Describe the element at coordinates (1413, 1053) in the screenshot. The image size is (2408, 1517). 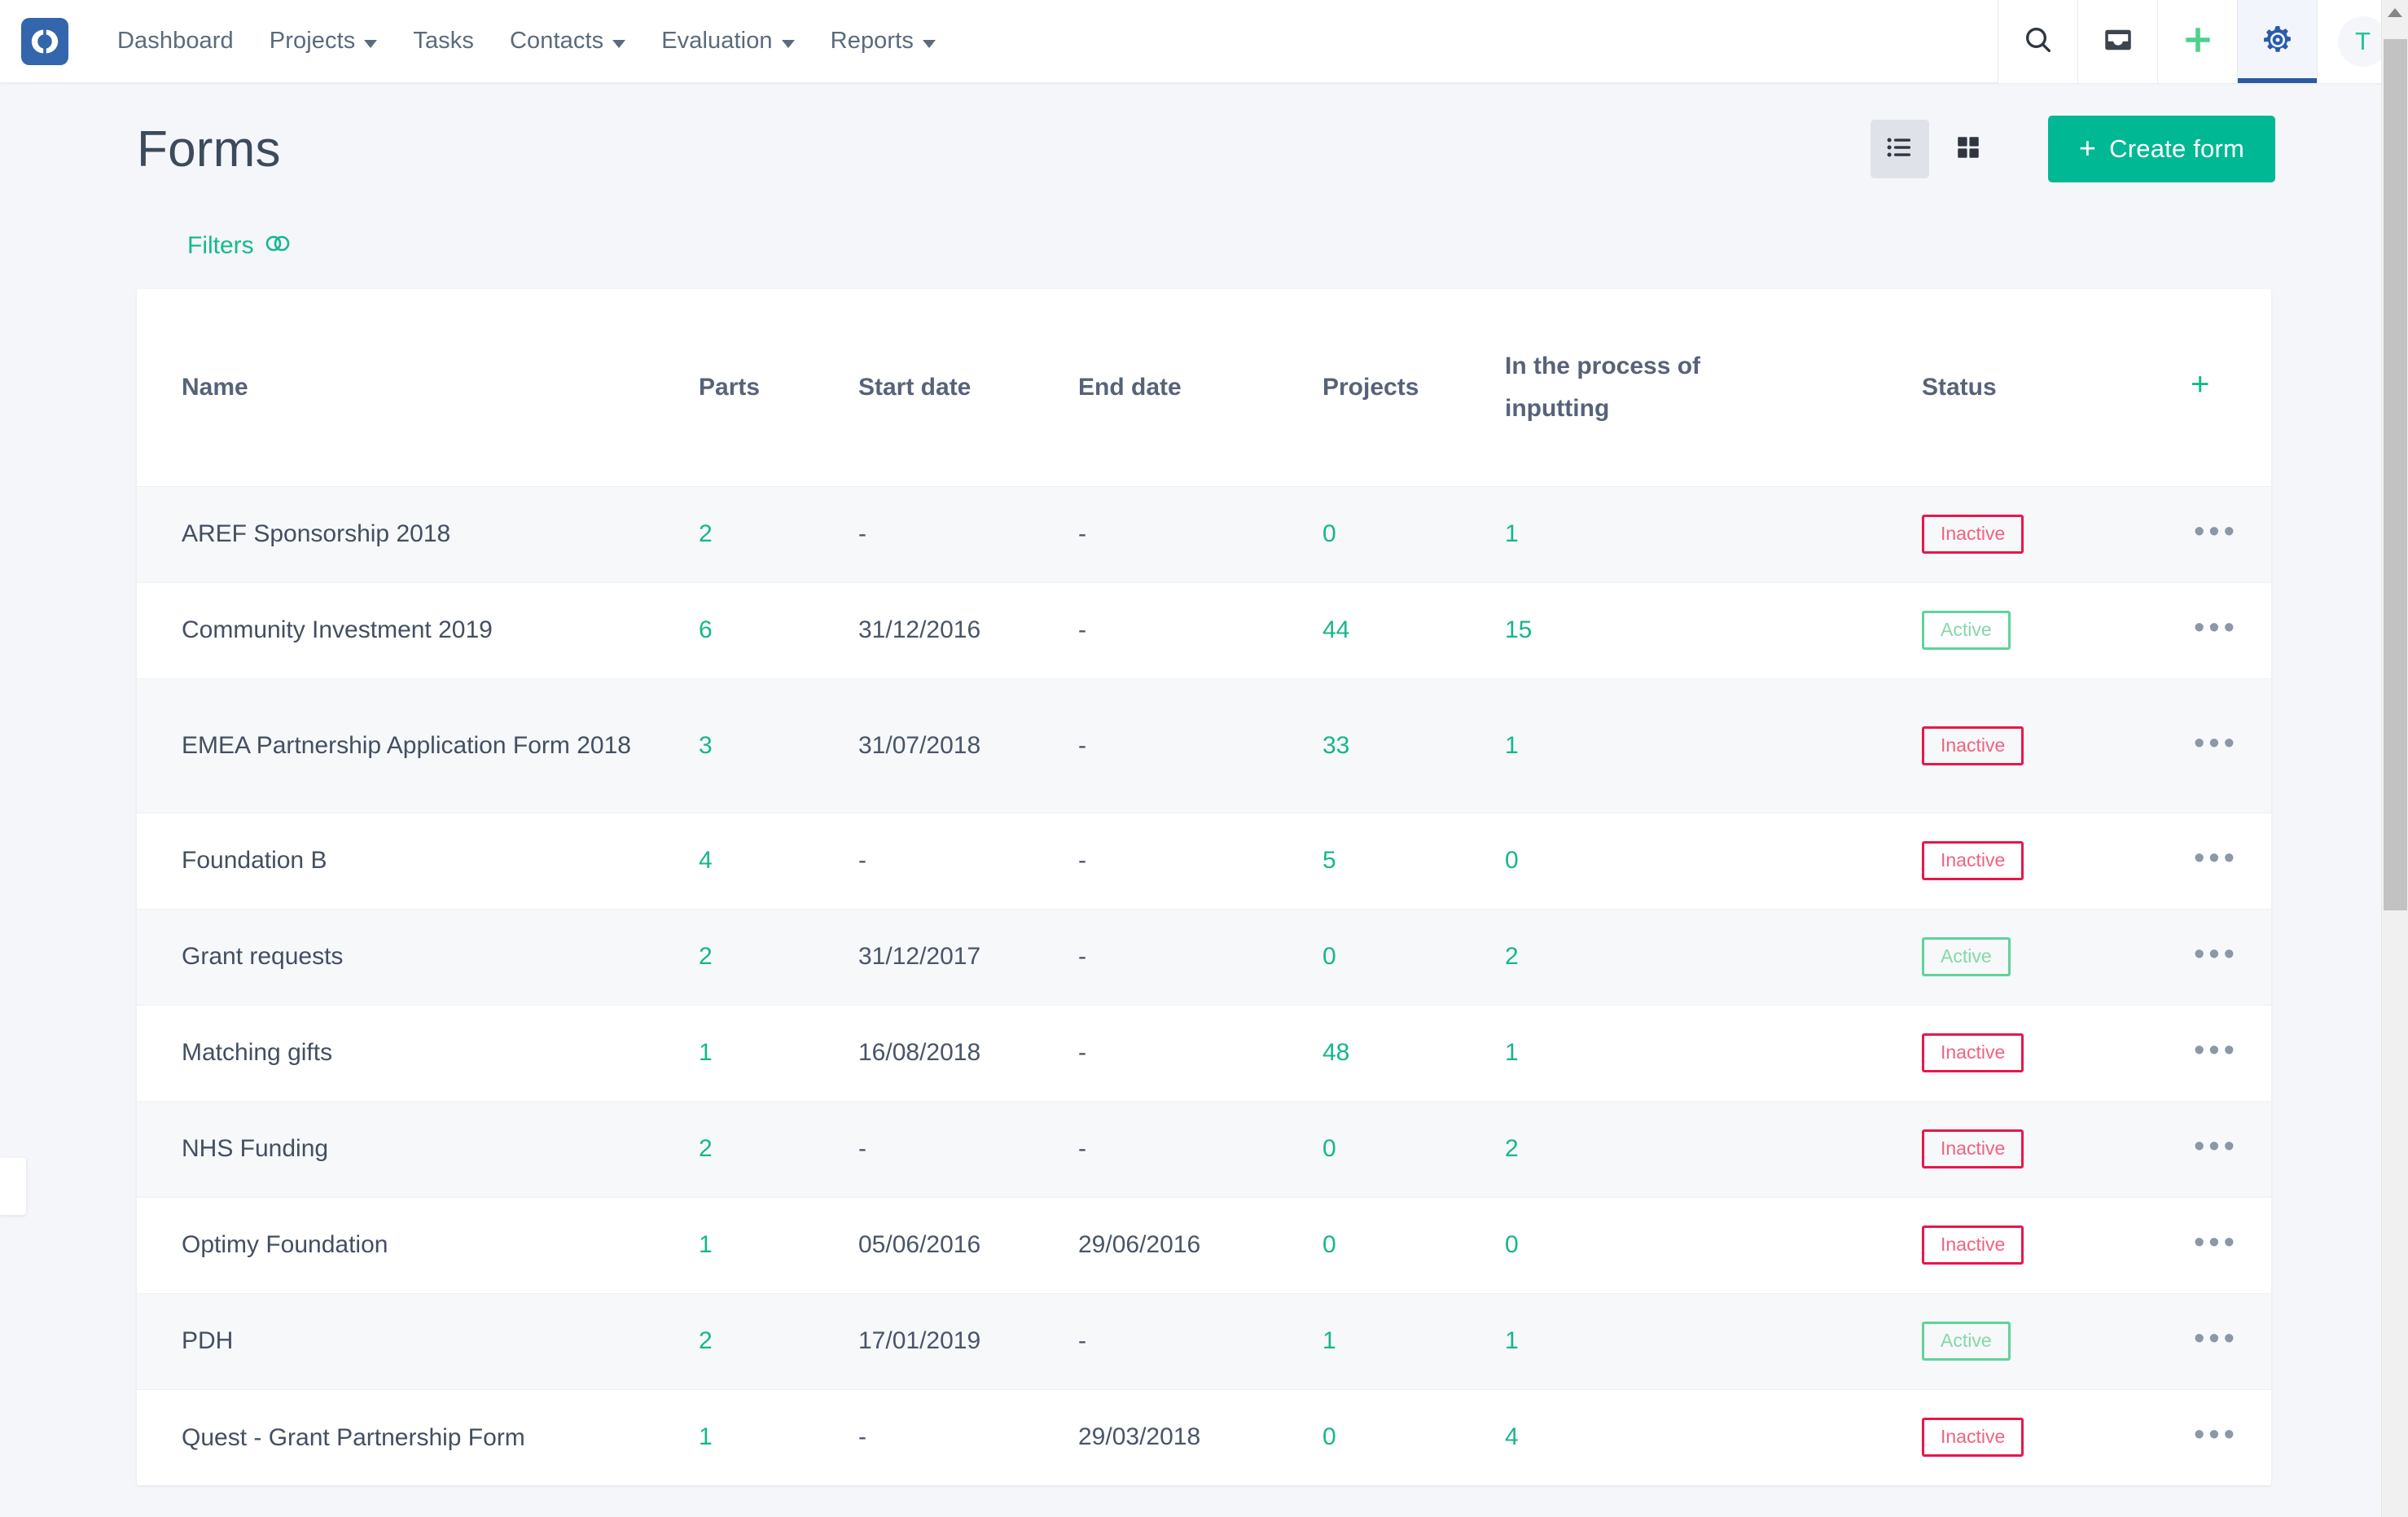
I see `cell-projects: 48` at that location.